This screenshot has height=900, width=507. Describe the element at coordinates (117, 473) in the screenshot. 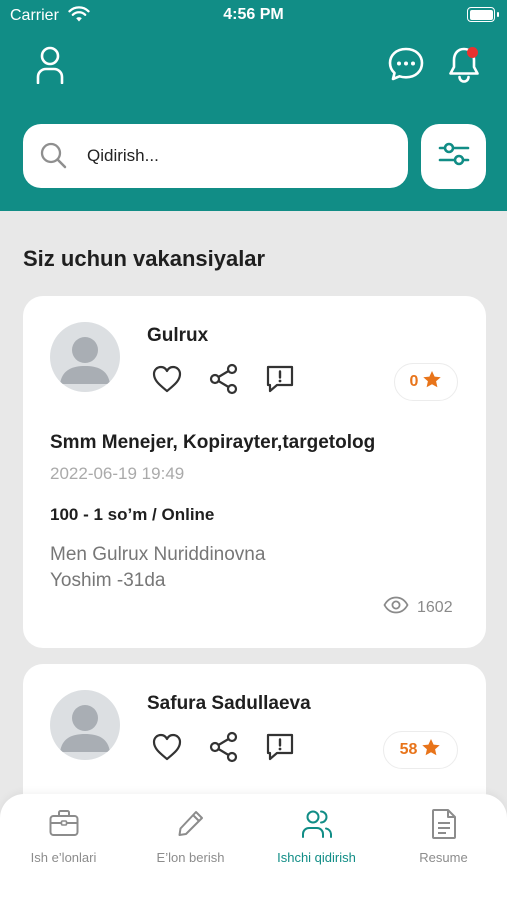

I see `job-date: 2022-06-19 19:49` at that location.